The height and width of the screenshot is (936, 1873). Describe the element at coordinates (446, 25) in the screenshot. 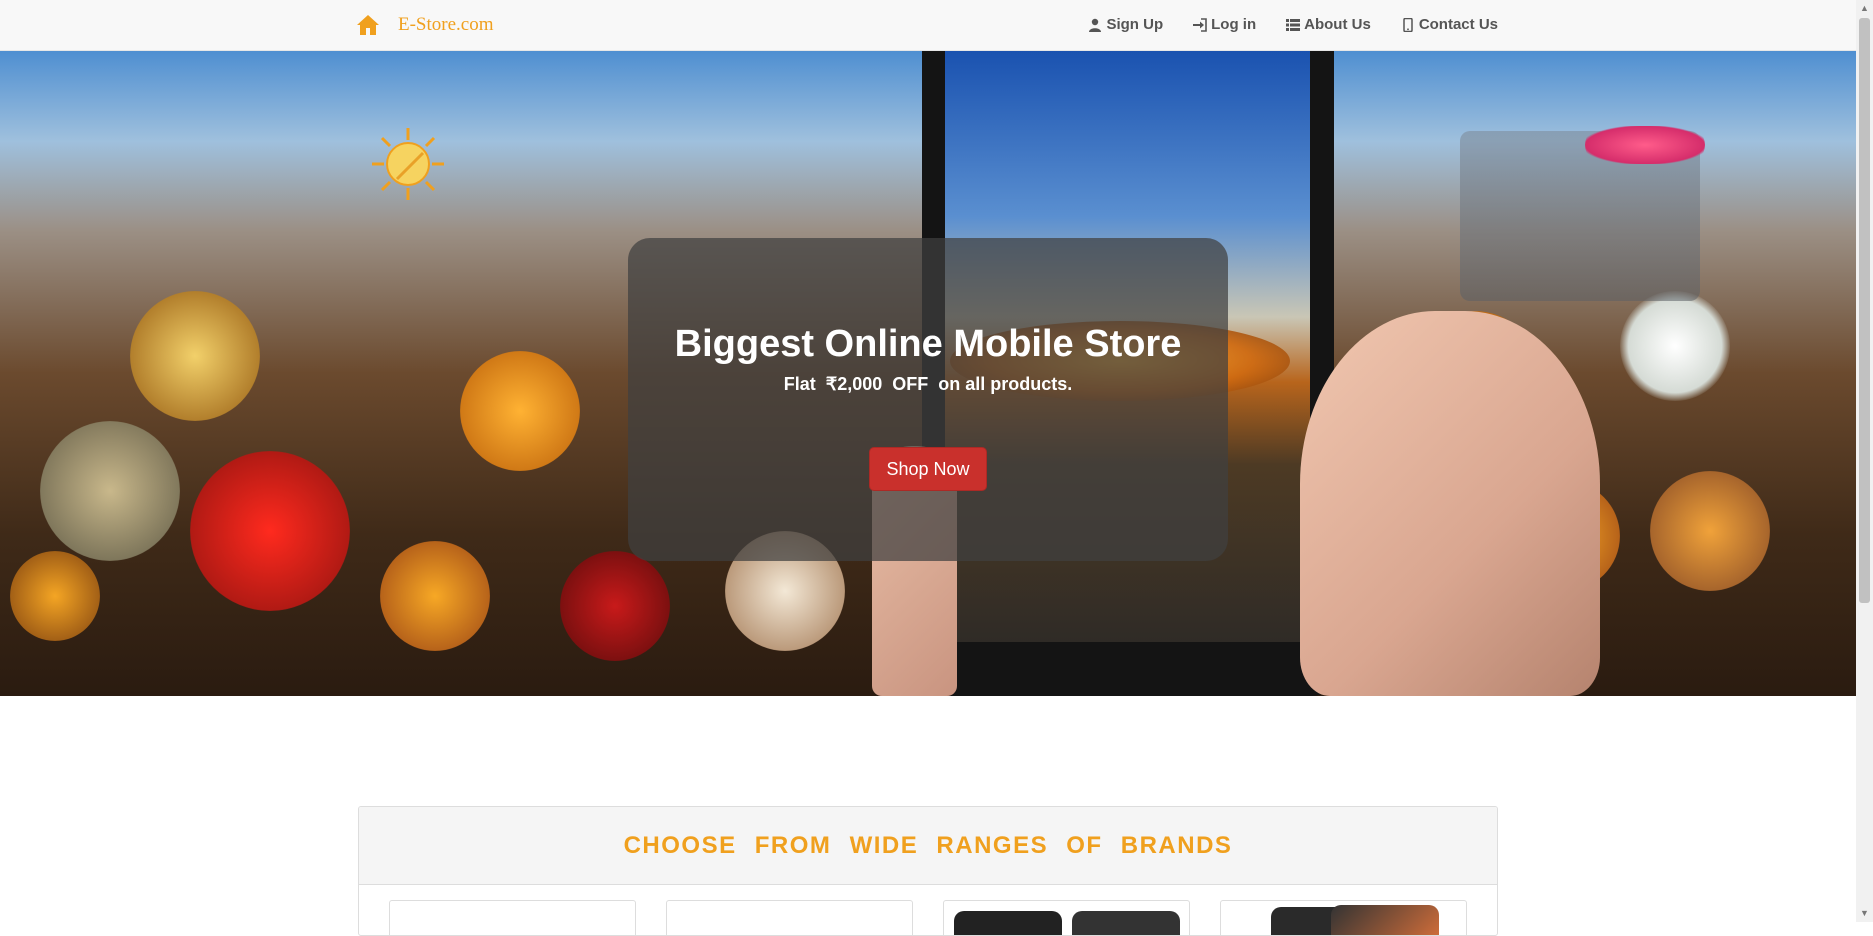

I see `brand-name: E-Store.com` at that location.